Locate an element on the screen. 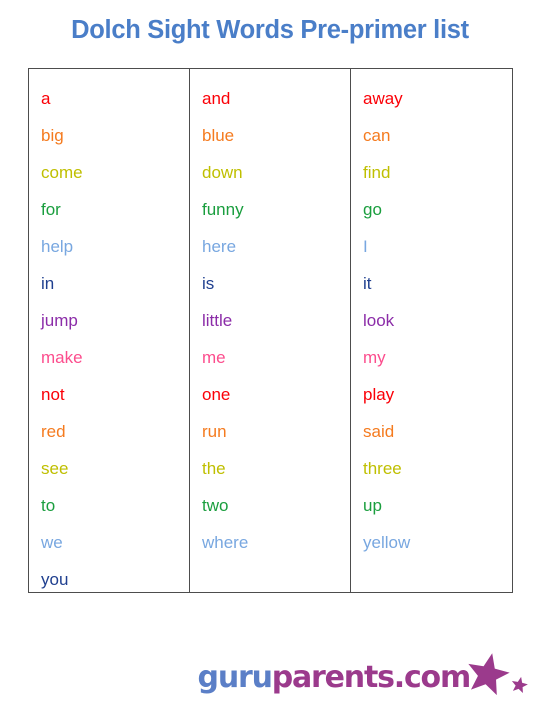  sight-word: here is located at coordinates (219, 246).